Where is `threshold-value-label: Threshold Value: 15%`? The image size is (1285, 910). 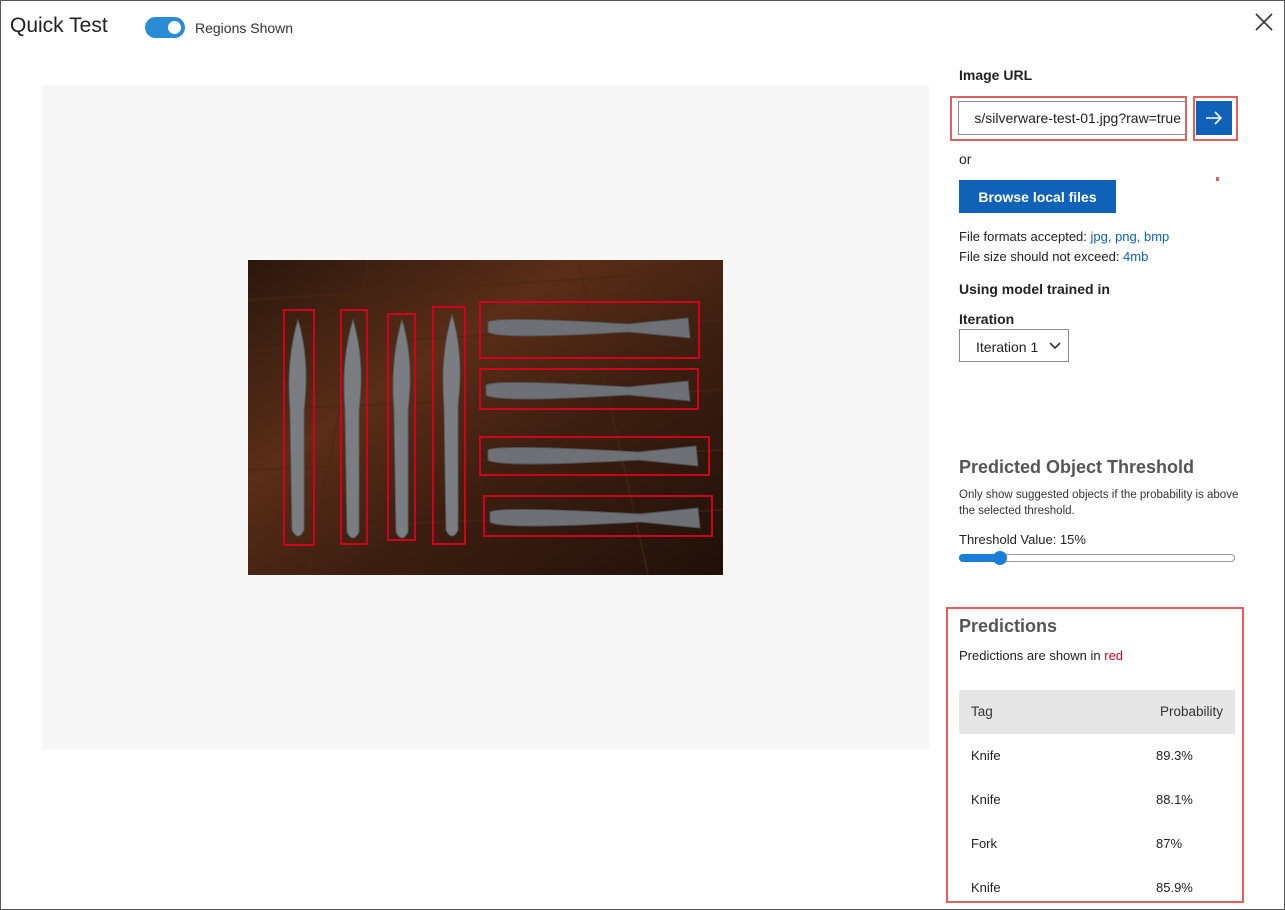 threshold-value-label: Threshold Value: 15% is located at coordinates (1022, 539).